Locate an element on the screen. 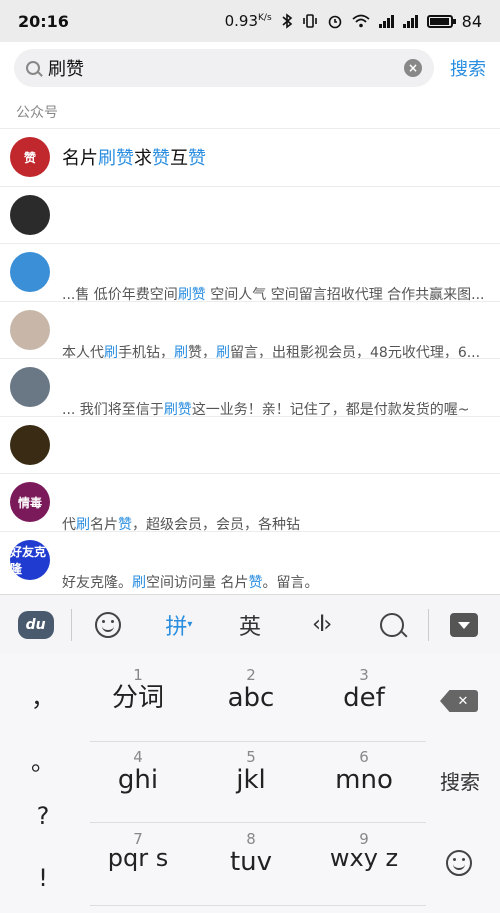 The image size is (500, 913). search-input: 刷赞 × is located at coordinates (224, 68).